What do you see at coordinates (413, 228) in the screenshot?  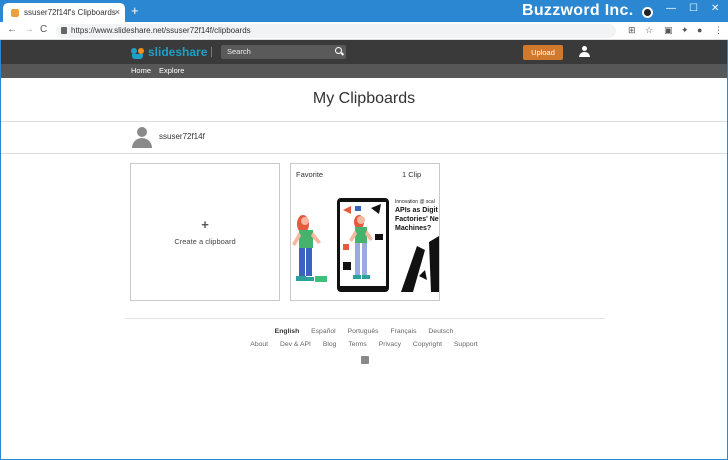 I see `thumb-title-line-3: Machines?` at bounding box center [413, 228].